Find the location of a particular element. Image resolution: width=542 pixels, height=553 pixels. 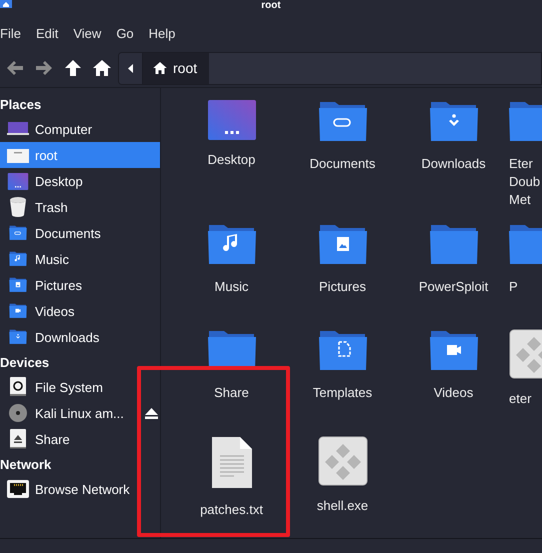

home-folder-icon is located at coordinates (6, 4).